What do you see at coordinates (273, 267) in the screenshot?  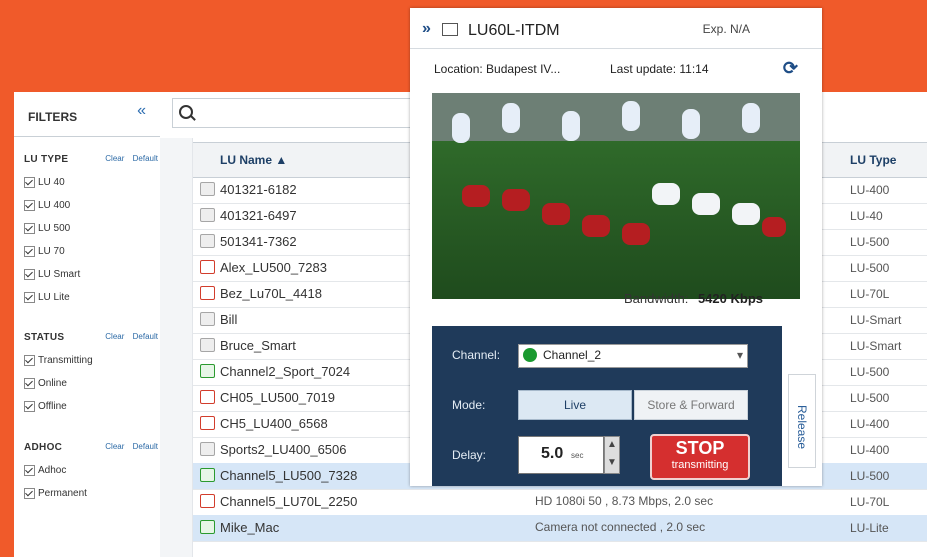 I see `lu-name: Alex_LU500_7283` at bounding box center [273, 267].